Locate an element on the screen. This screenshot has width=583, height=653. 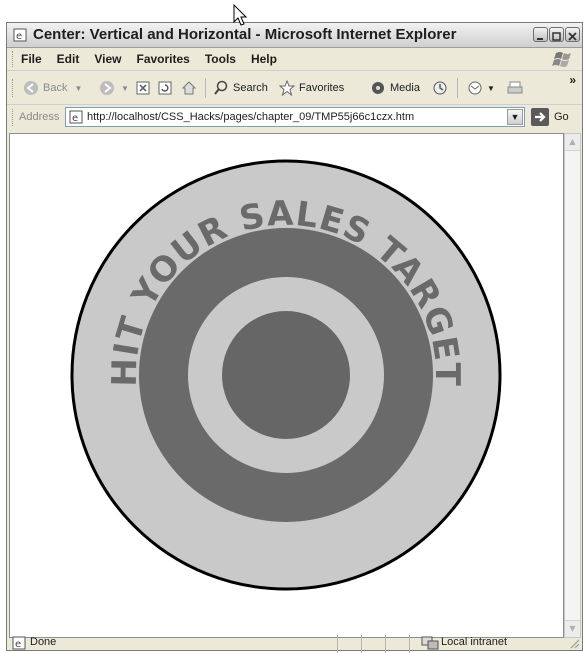
scroll-up-button: ▲ is located at coordinates (572, 142).